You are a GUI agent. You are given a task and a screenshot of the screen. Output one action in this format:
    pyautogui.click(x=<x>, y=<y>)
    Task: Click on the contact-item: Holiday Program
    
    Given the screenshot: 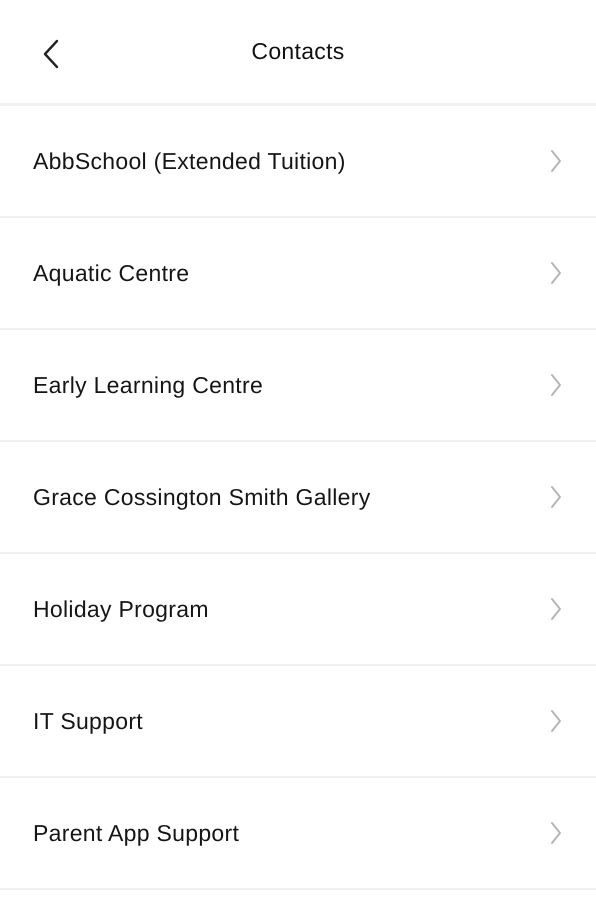 What is the action you would take?
    pyautogui.click(x=298, y=610)
    